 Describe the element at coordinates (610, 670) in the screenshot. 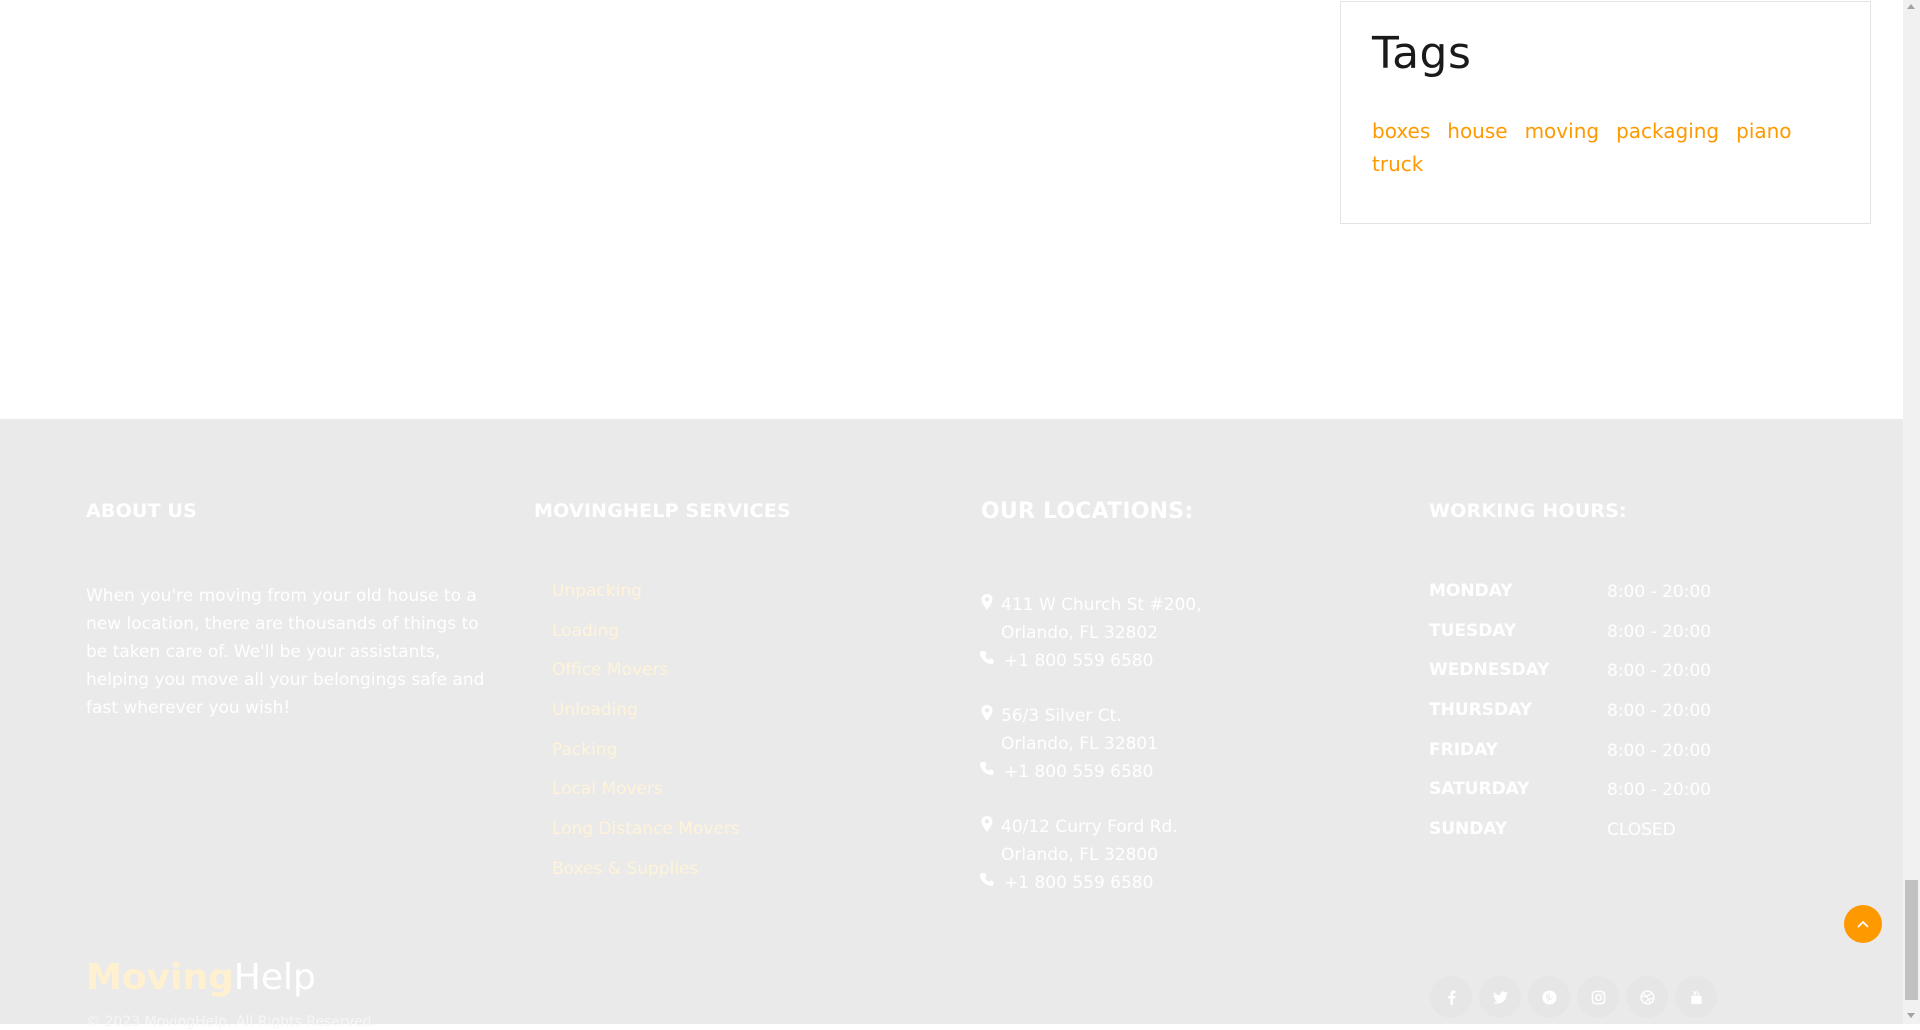

I see `service-link: Office Movers` at that location.